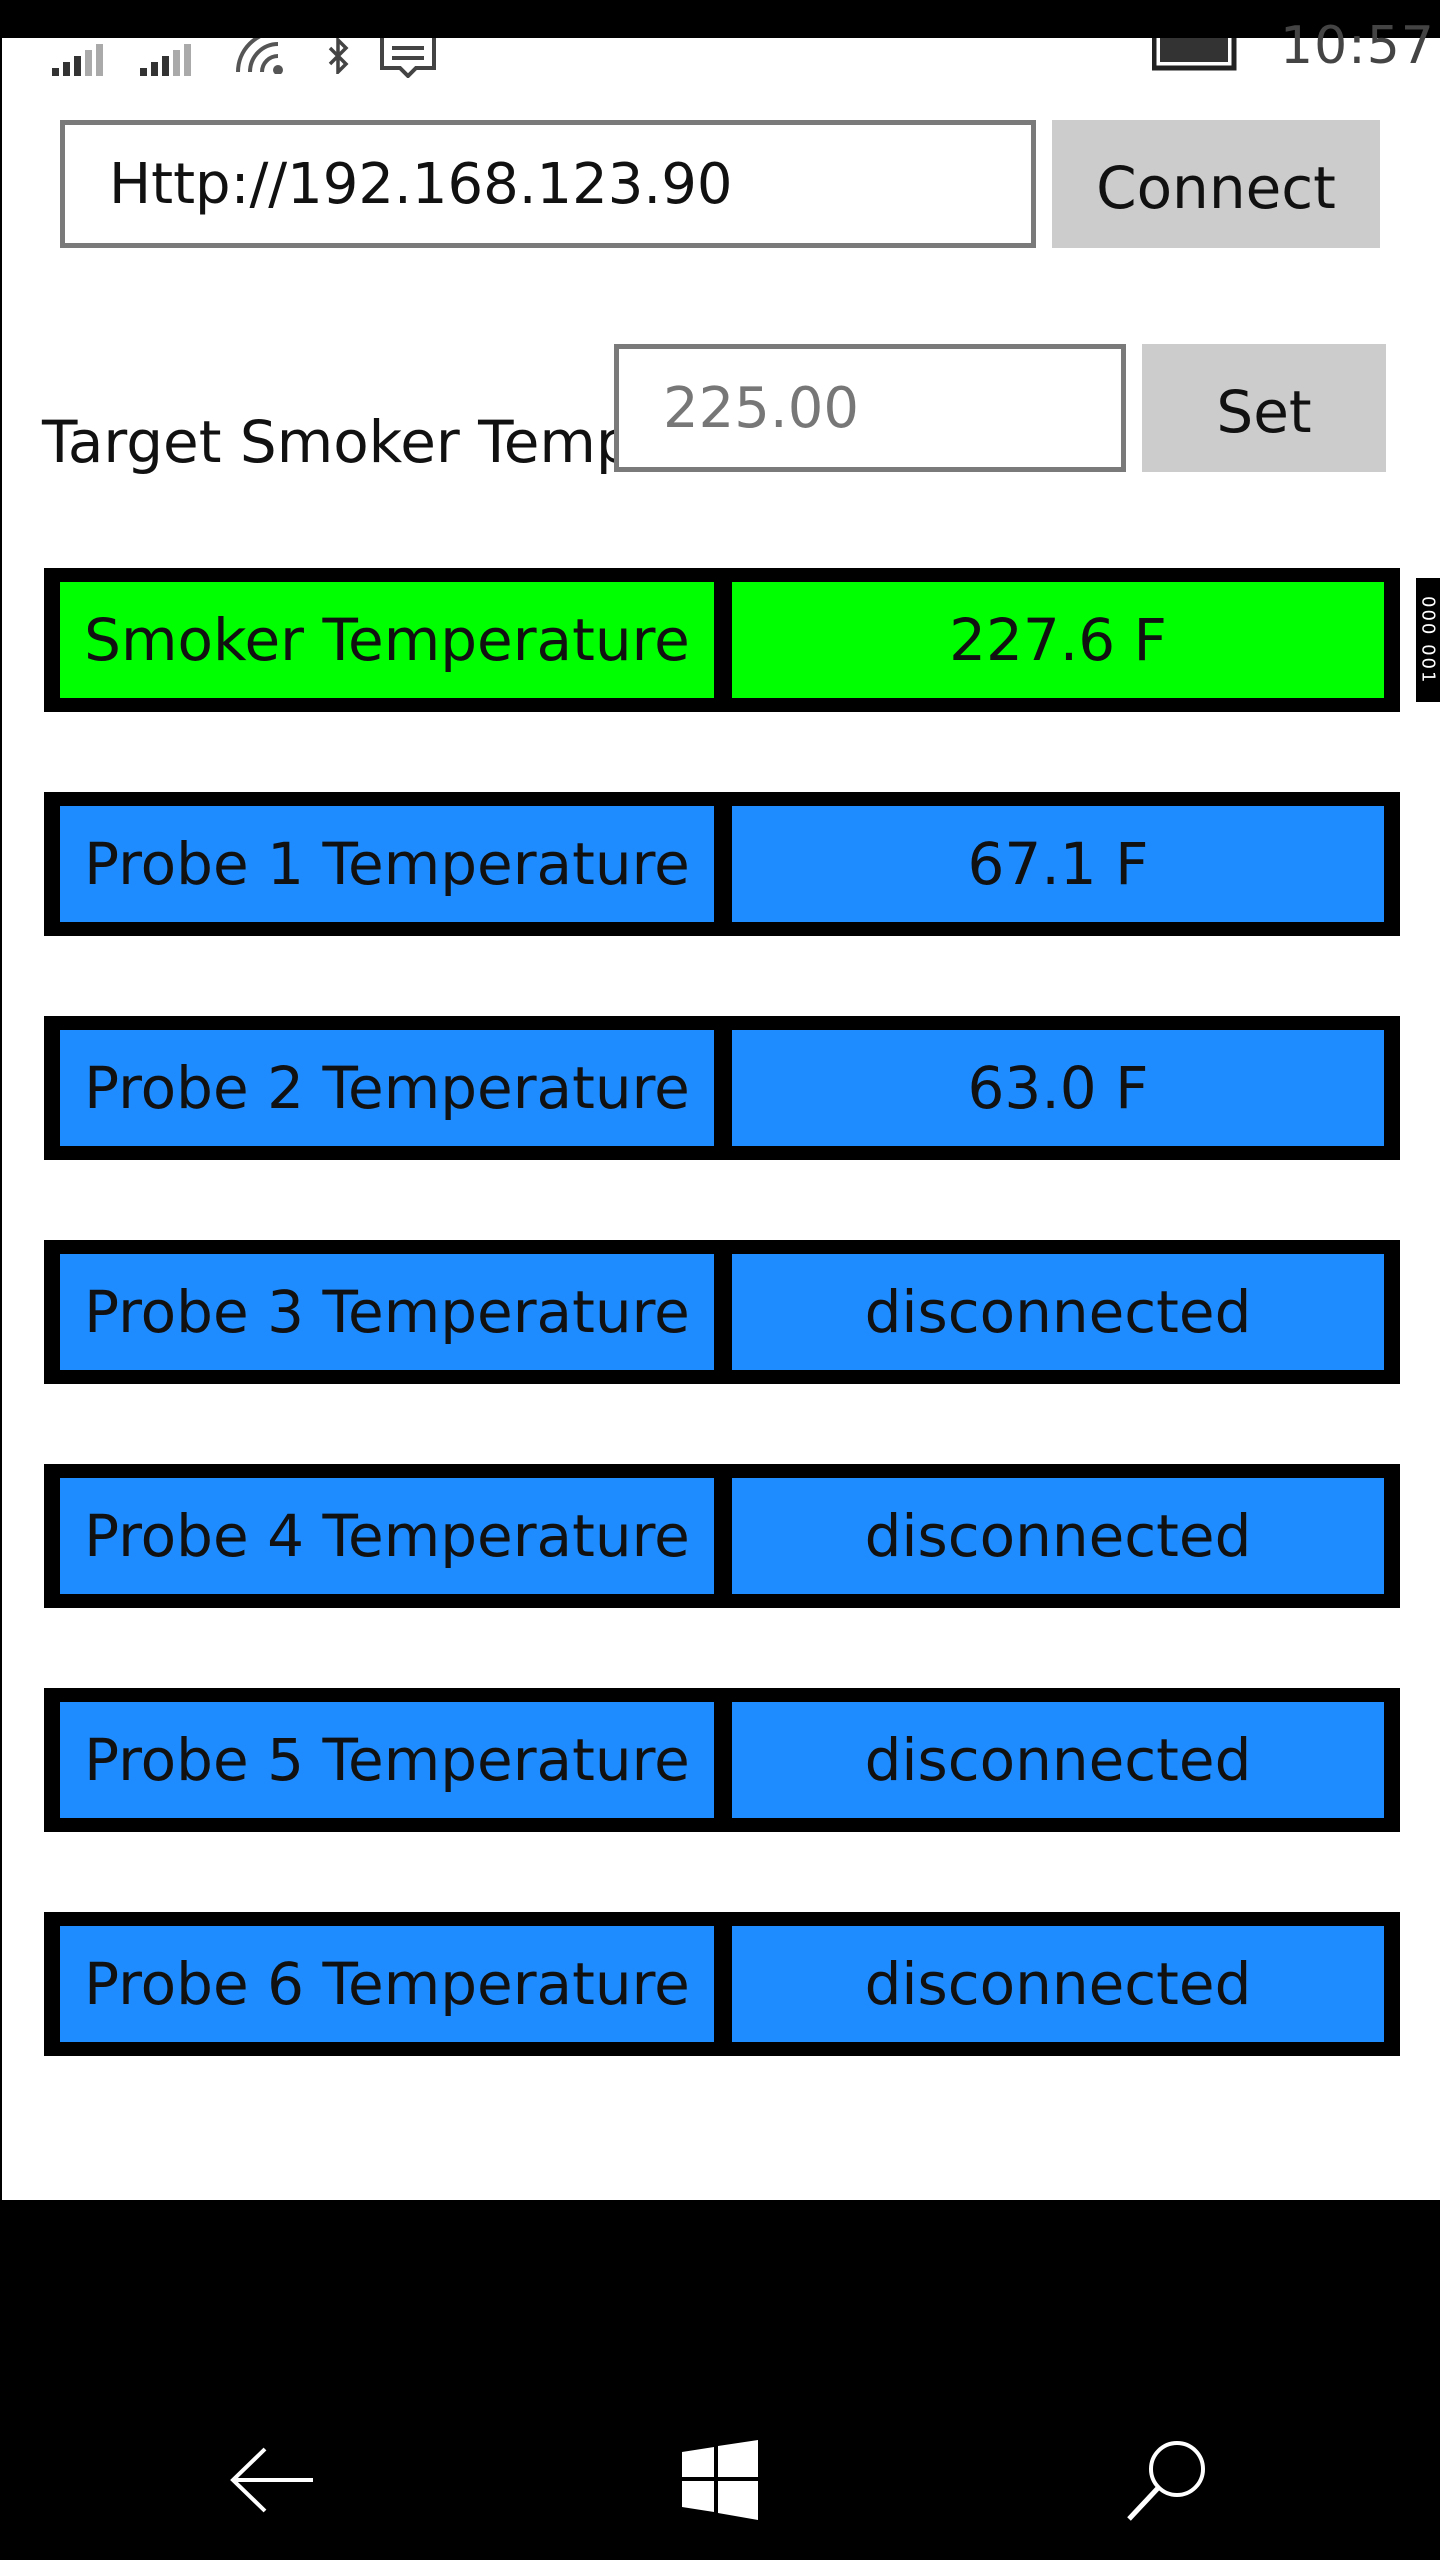 The width and height of the screenshot is (1440, 2560). What do you see at coordinates (1058, 864) in the screenshot?
I see `reading-value: 67.1 F` at bounding box center [1058, 864].